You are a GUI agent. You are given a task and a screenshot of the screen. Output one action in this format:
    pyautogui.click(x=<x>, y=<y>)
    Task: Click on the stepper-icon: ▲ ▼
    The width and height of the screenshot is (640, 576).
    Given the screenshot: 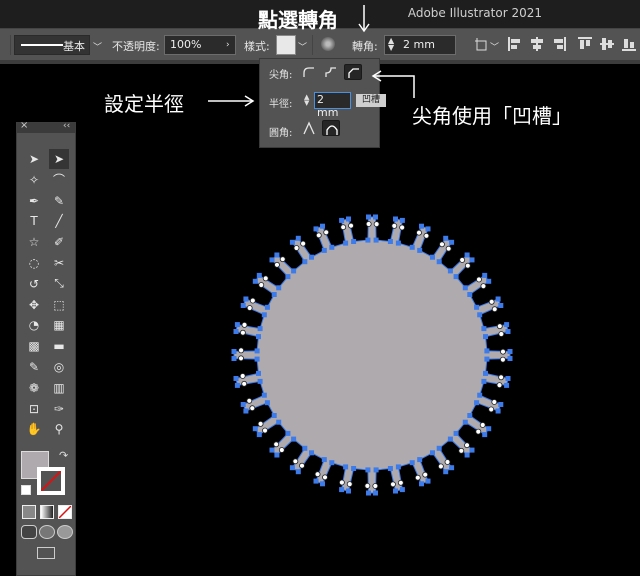 What is the action you would take?
    pyautogui.click(x=391, y=44)
    